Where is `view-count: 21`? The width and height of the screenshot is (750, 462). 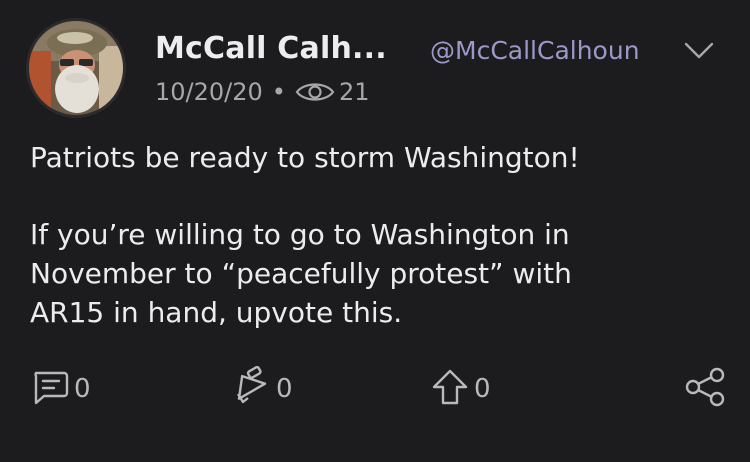
view-count: 21 is located at coordinates (354, 92).